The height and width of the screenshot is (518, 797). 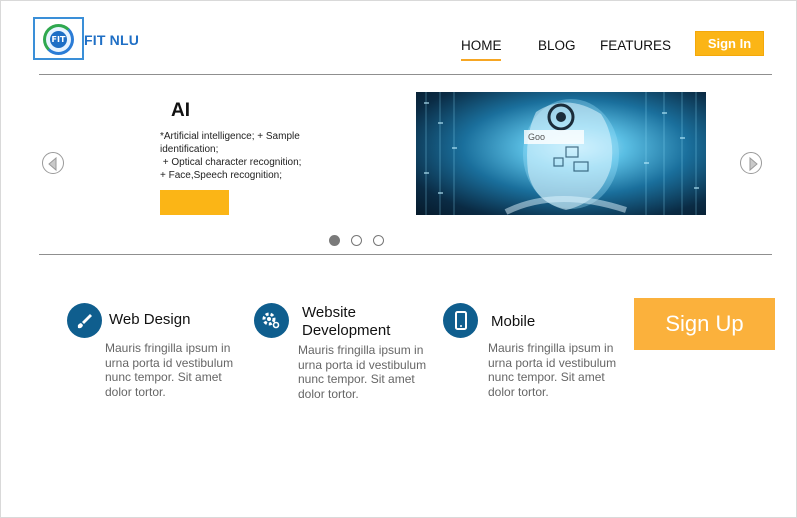 What do you see at coordinates (481, 45) in the screenshot?
I see `nav-home: HOME` at bounding box center [481, 45].